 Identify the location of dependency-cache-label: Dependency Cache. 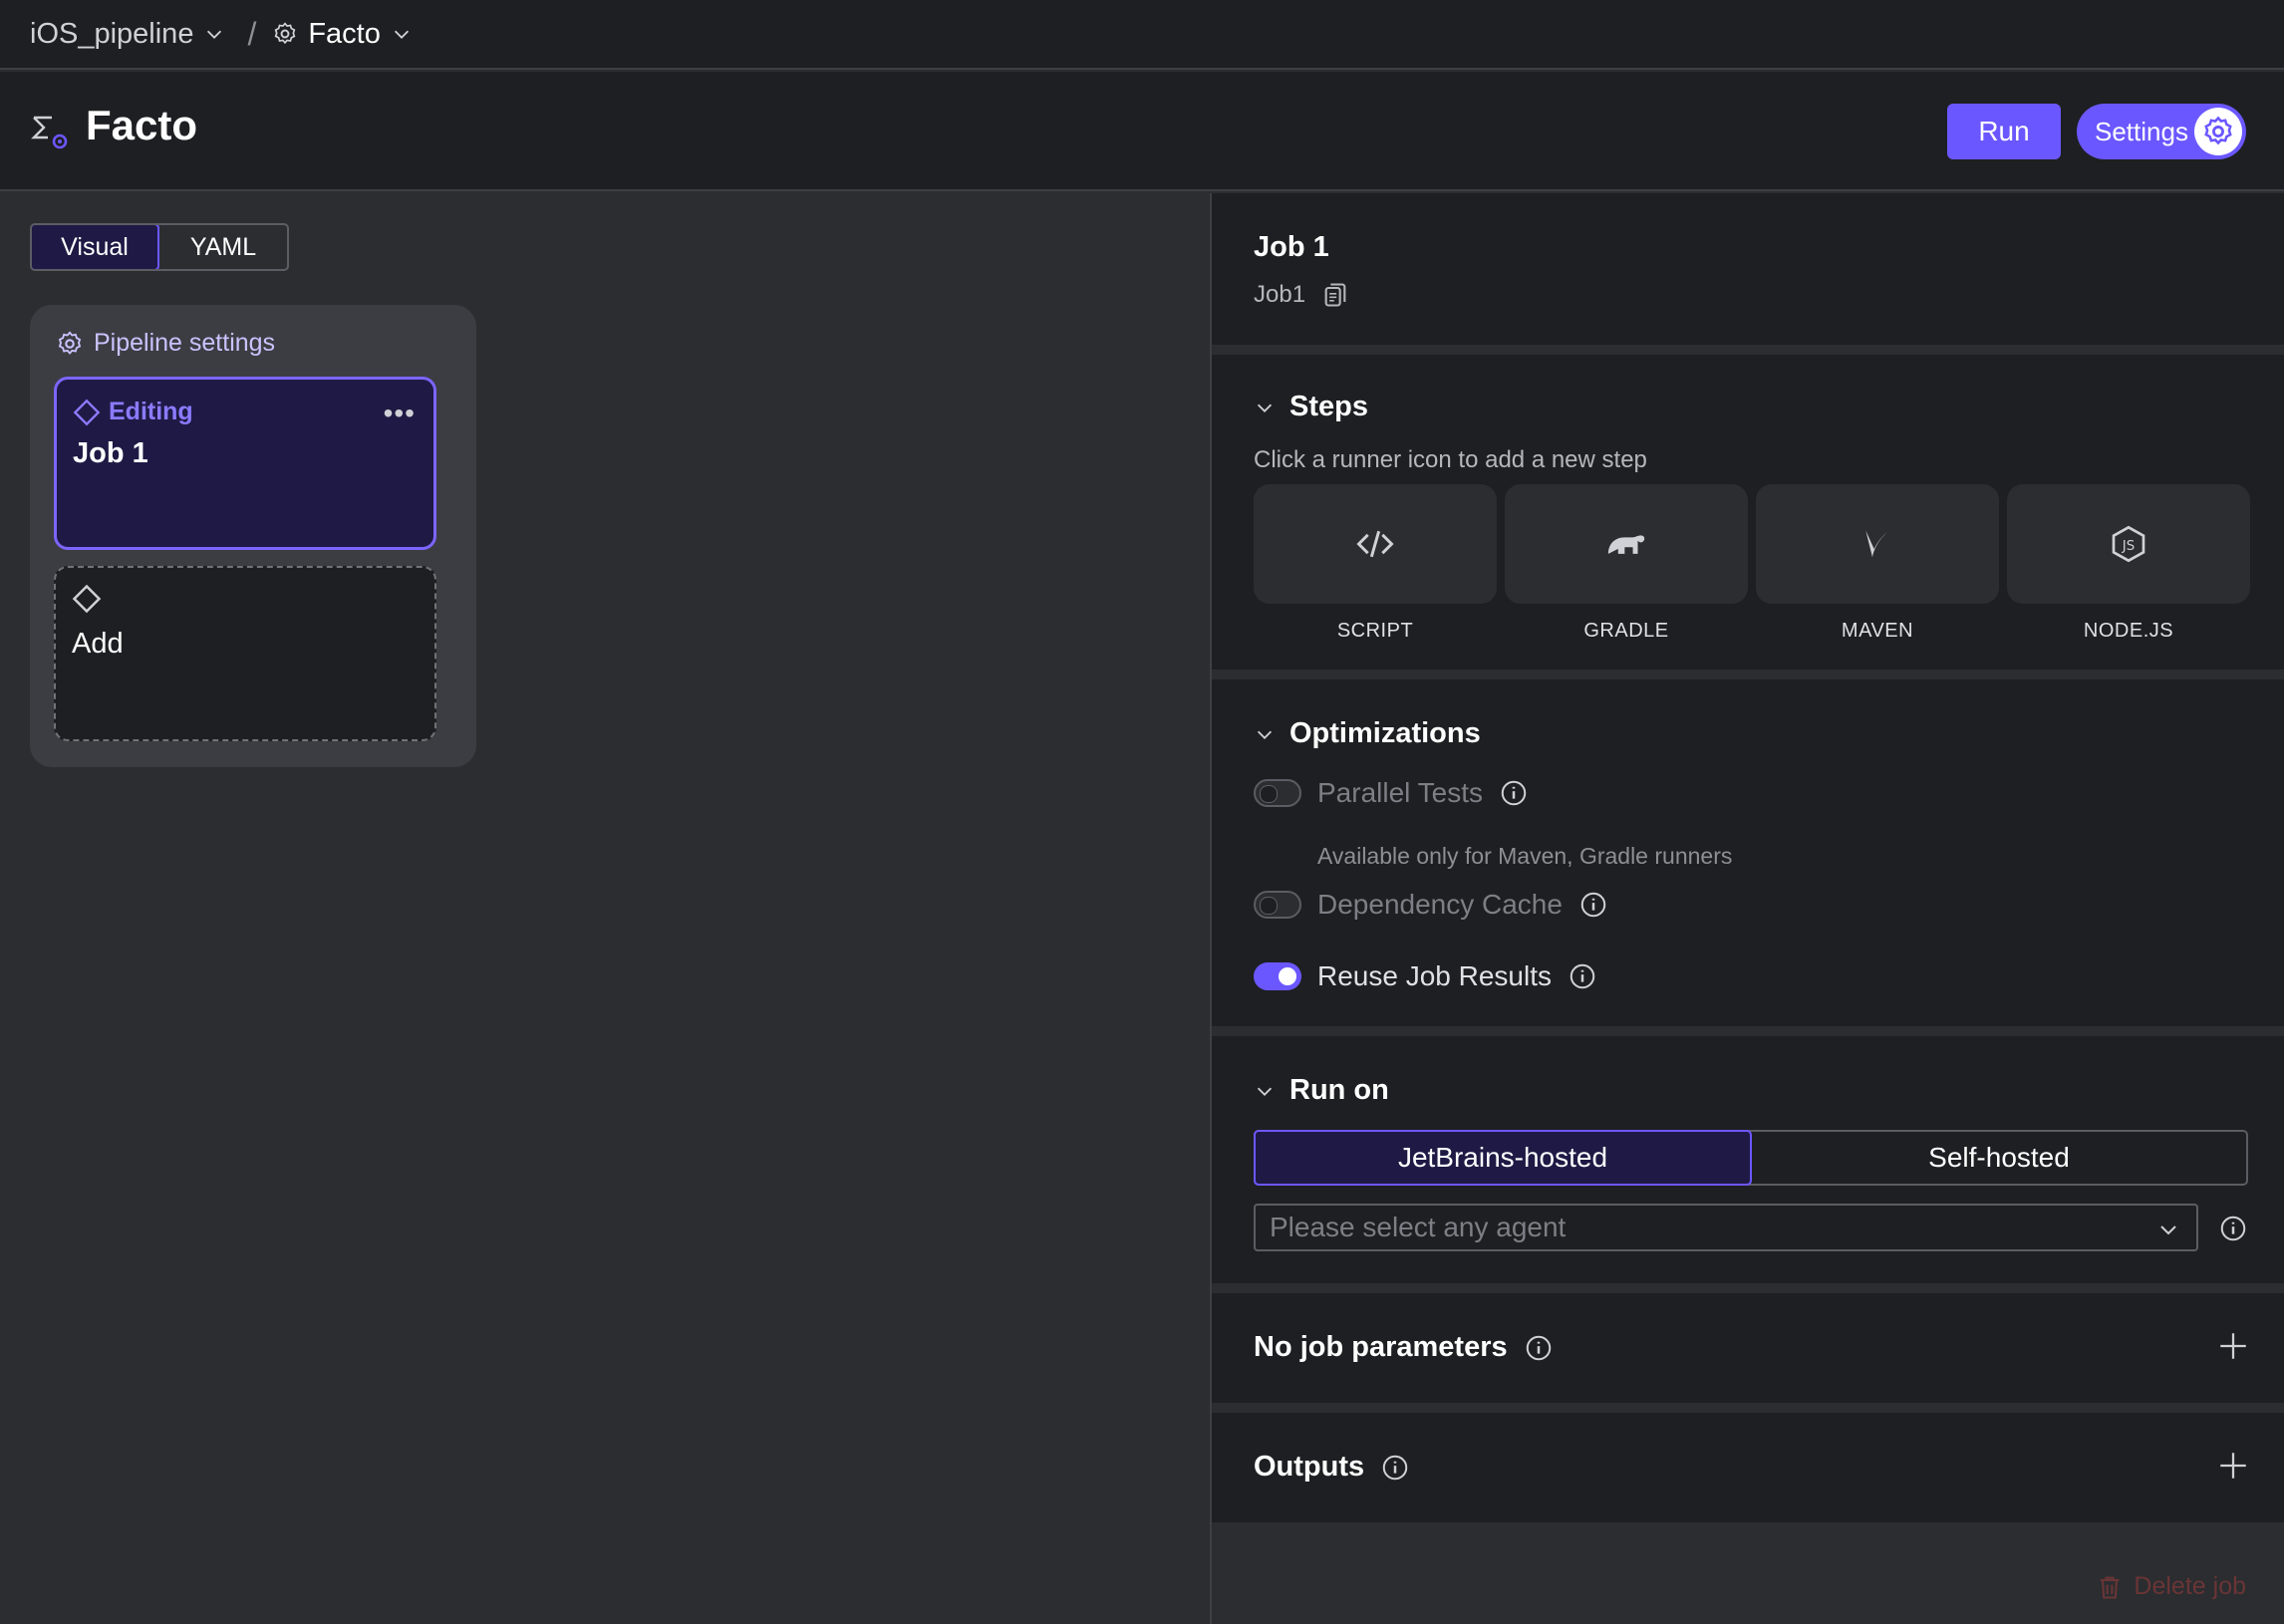
(1440, 904).